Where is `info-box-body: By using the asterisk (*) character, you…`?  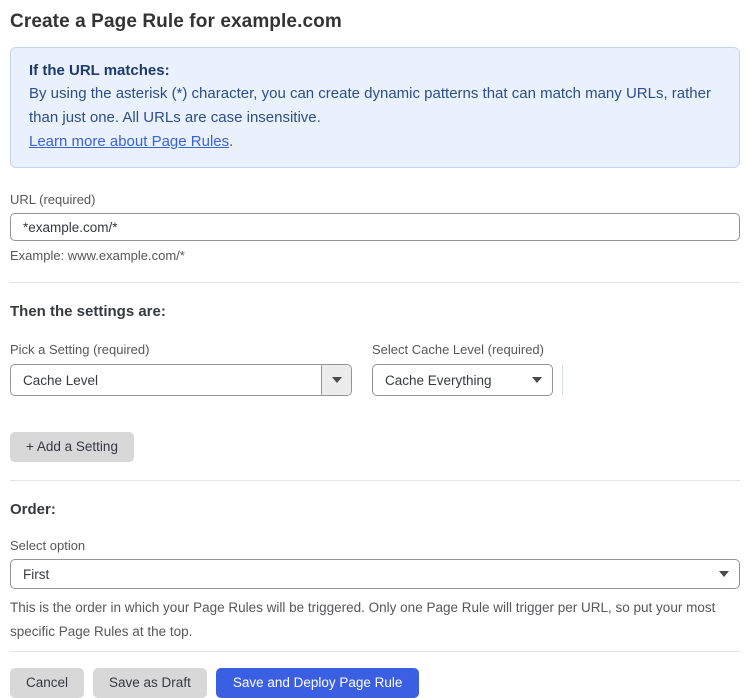
info-box-body: By using the asterisk (*) character, you… is located at coordinates (370, 105).